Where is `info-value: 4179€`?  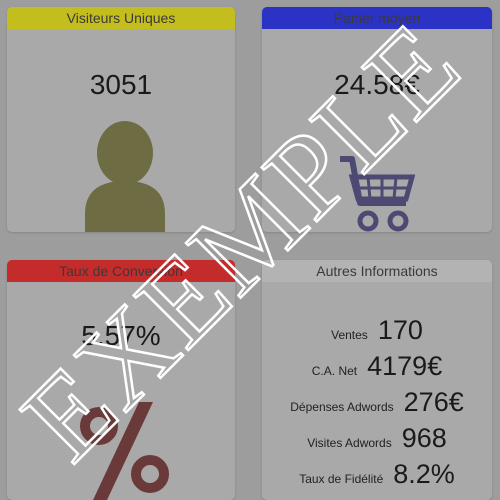
info-value: 4179€ is located at coordinates (405, 366).